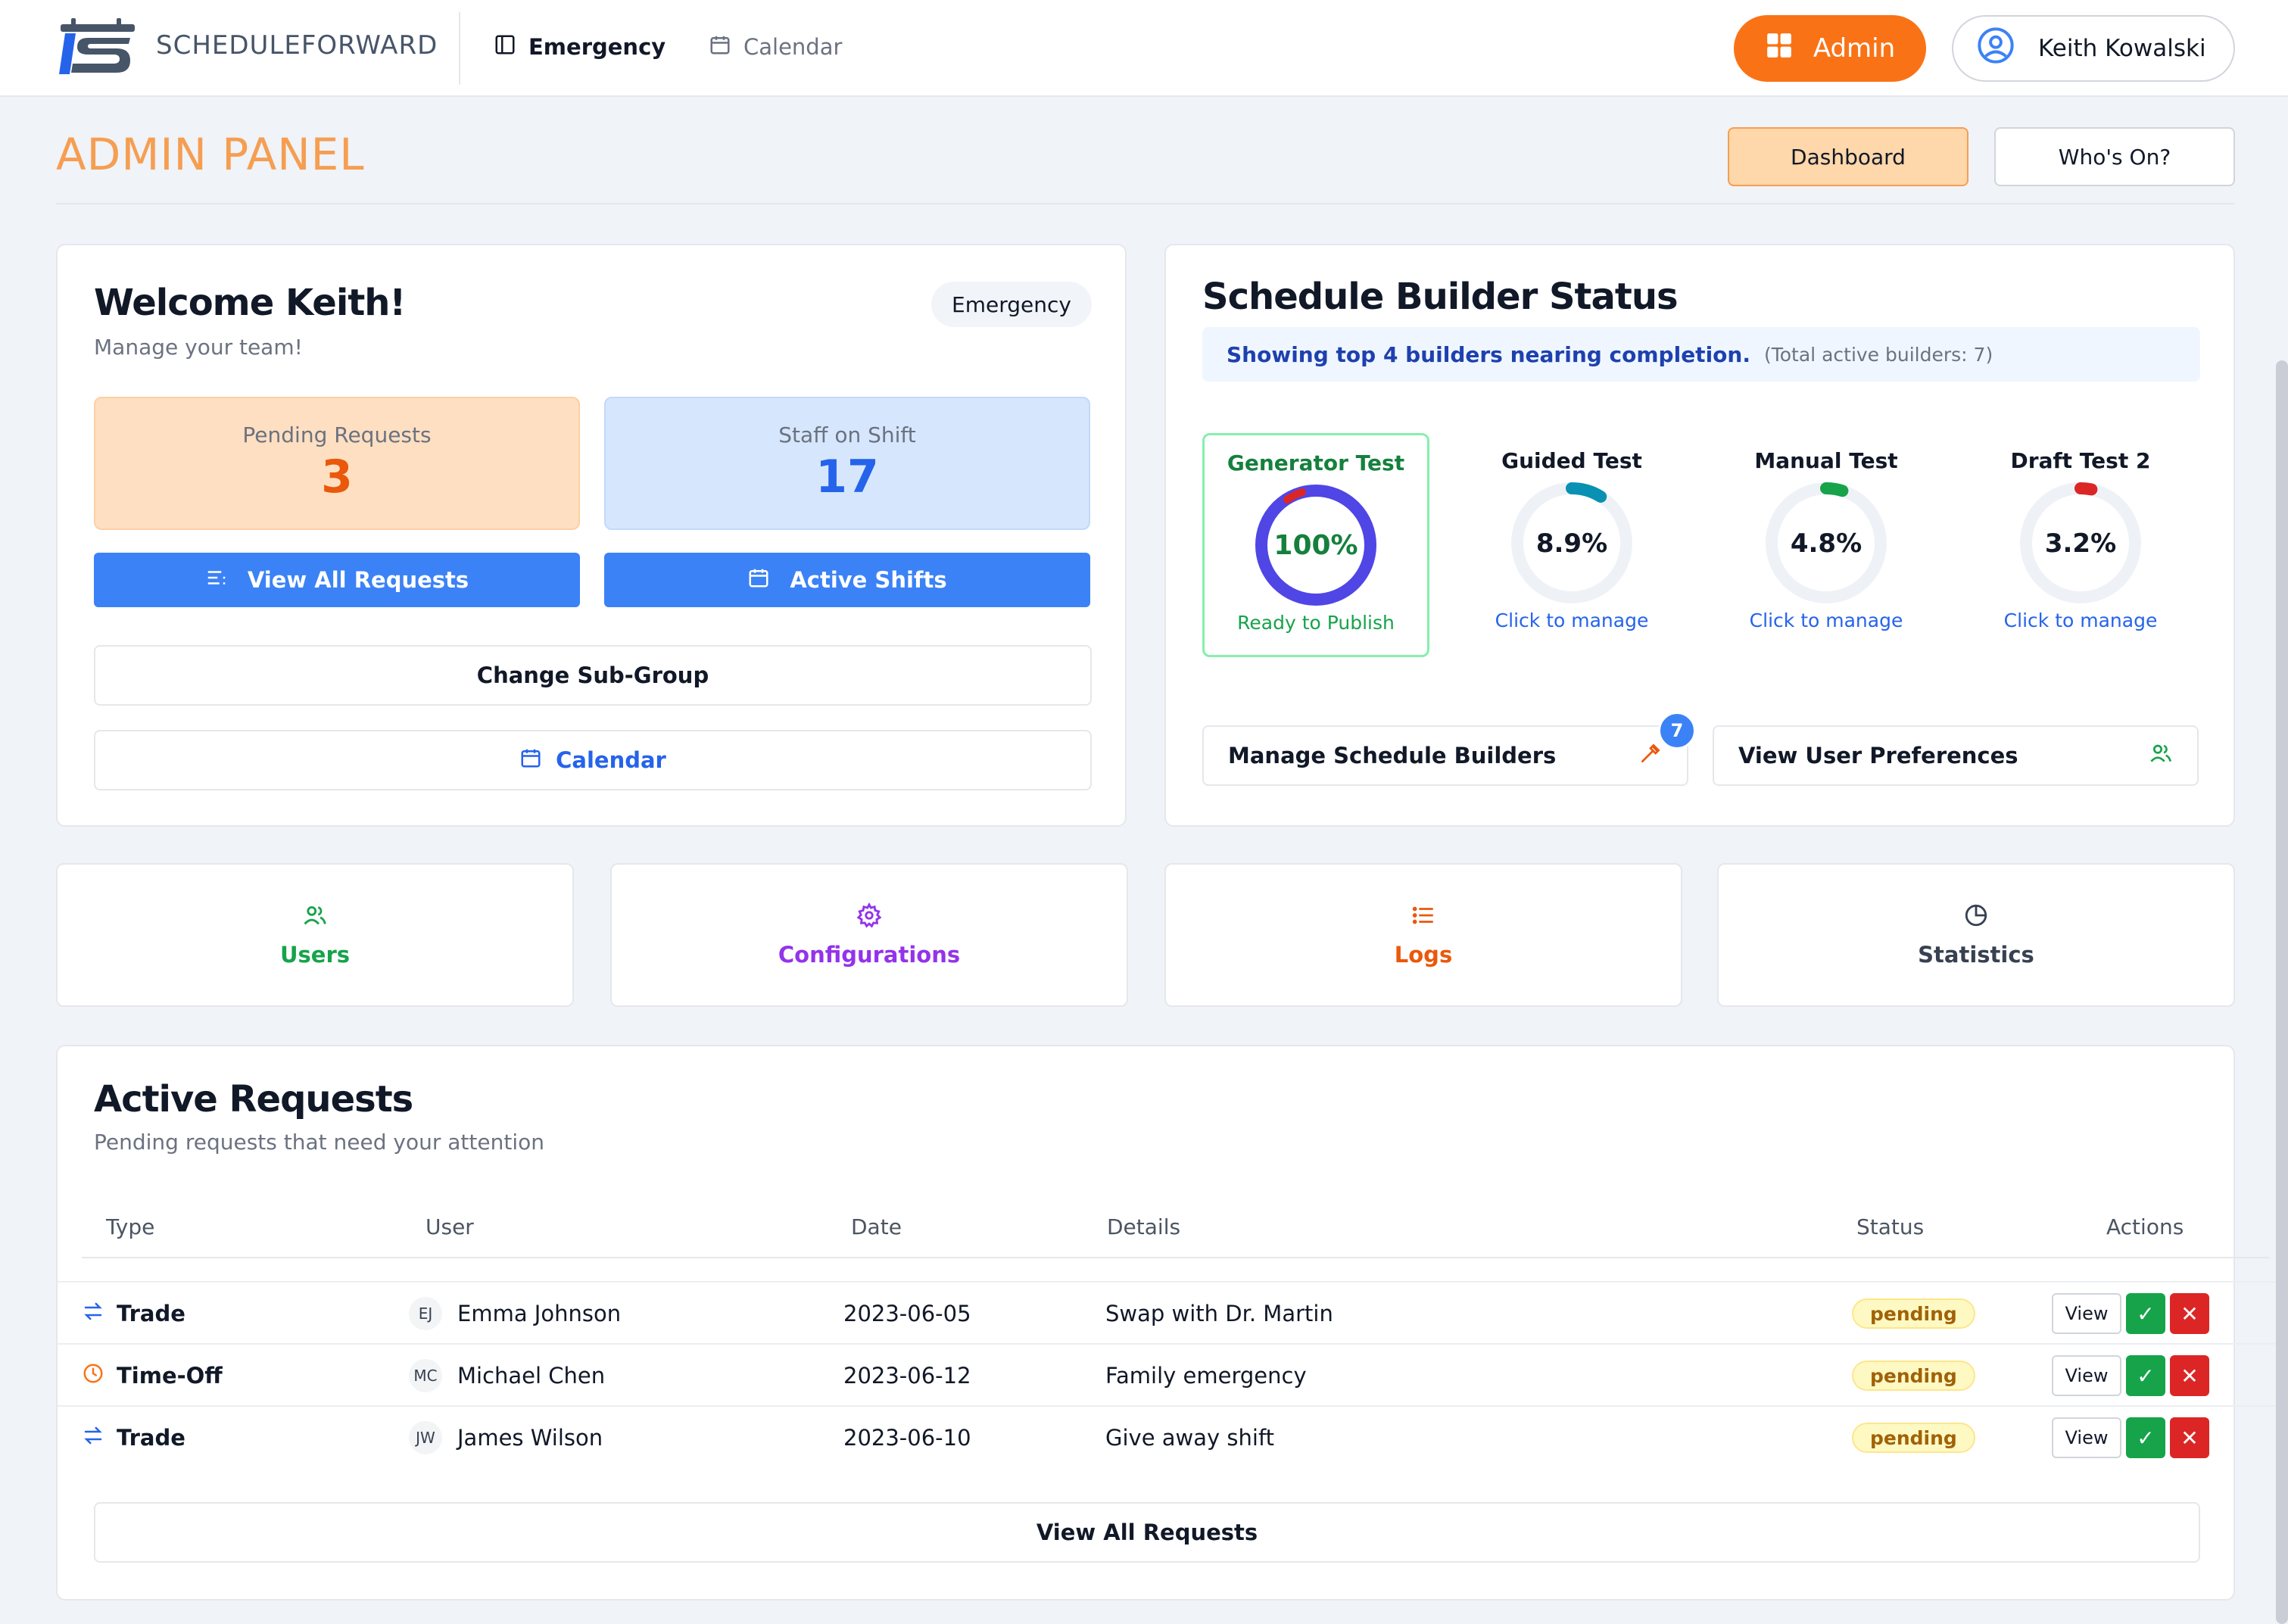 The image size is (2288, 1624). I want to click on request-type: Time-Off, so click(152, 1376).